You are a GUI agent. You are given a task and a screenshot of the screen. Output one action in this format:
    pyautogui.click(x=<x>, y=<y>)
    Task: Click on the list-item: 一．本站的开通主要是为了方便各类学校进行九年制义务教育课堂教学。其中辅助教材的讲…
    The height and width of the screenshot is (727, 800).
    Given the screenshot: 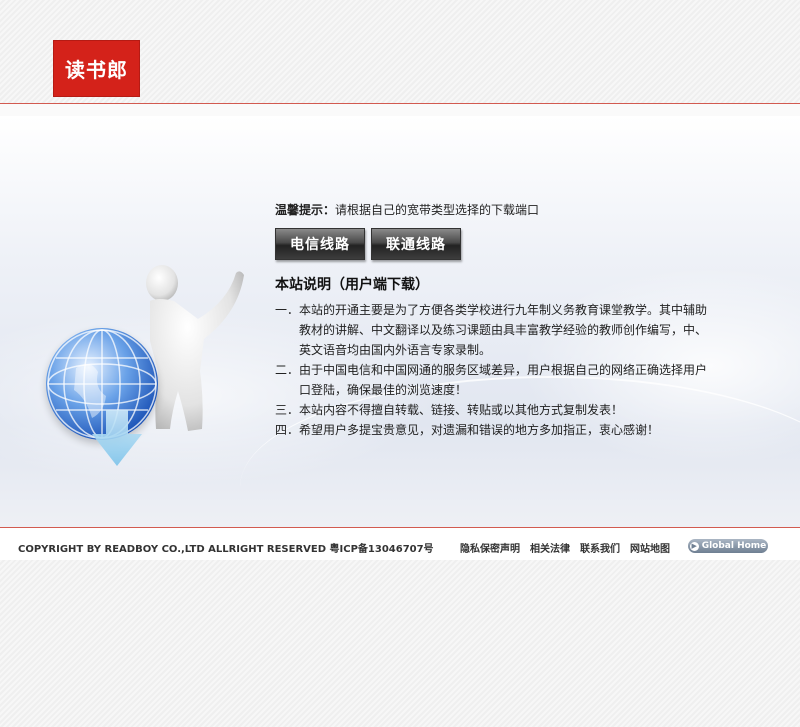 What is the action you would take?
    pyautogui.click(x=491, y=330)
    